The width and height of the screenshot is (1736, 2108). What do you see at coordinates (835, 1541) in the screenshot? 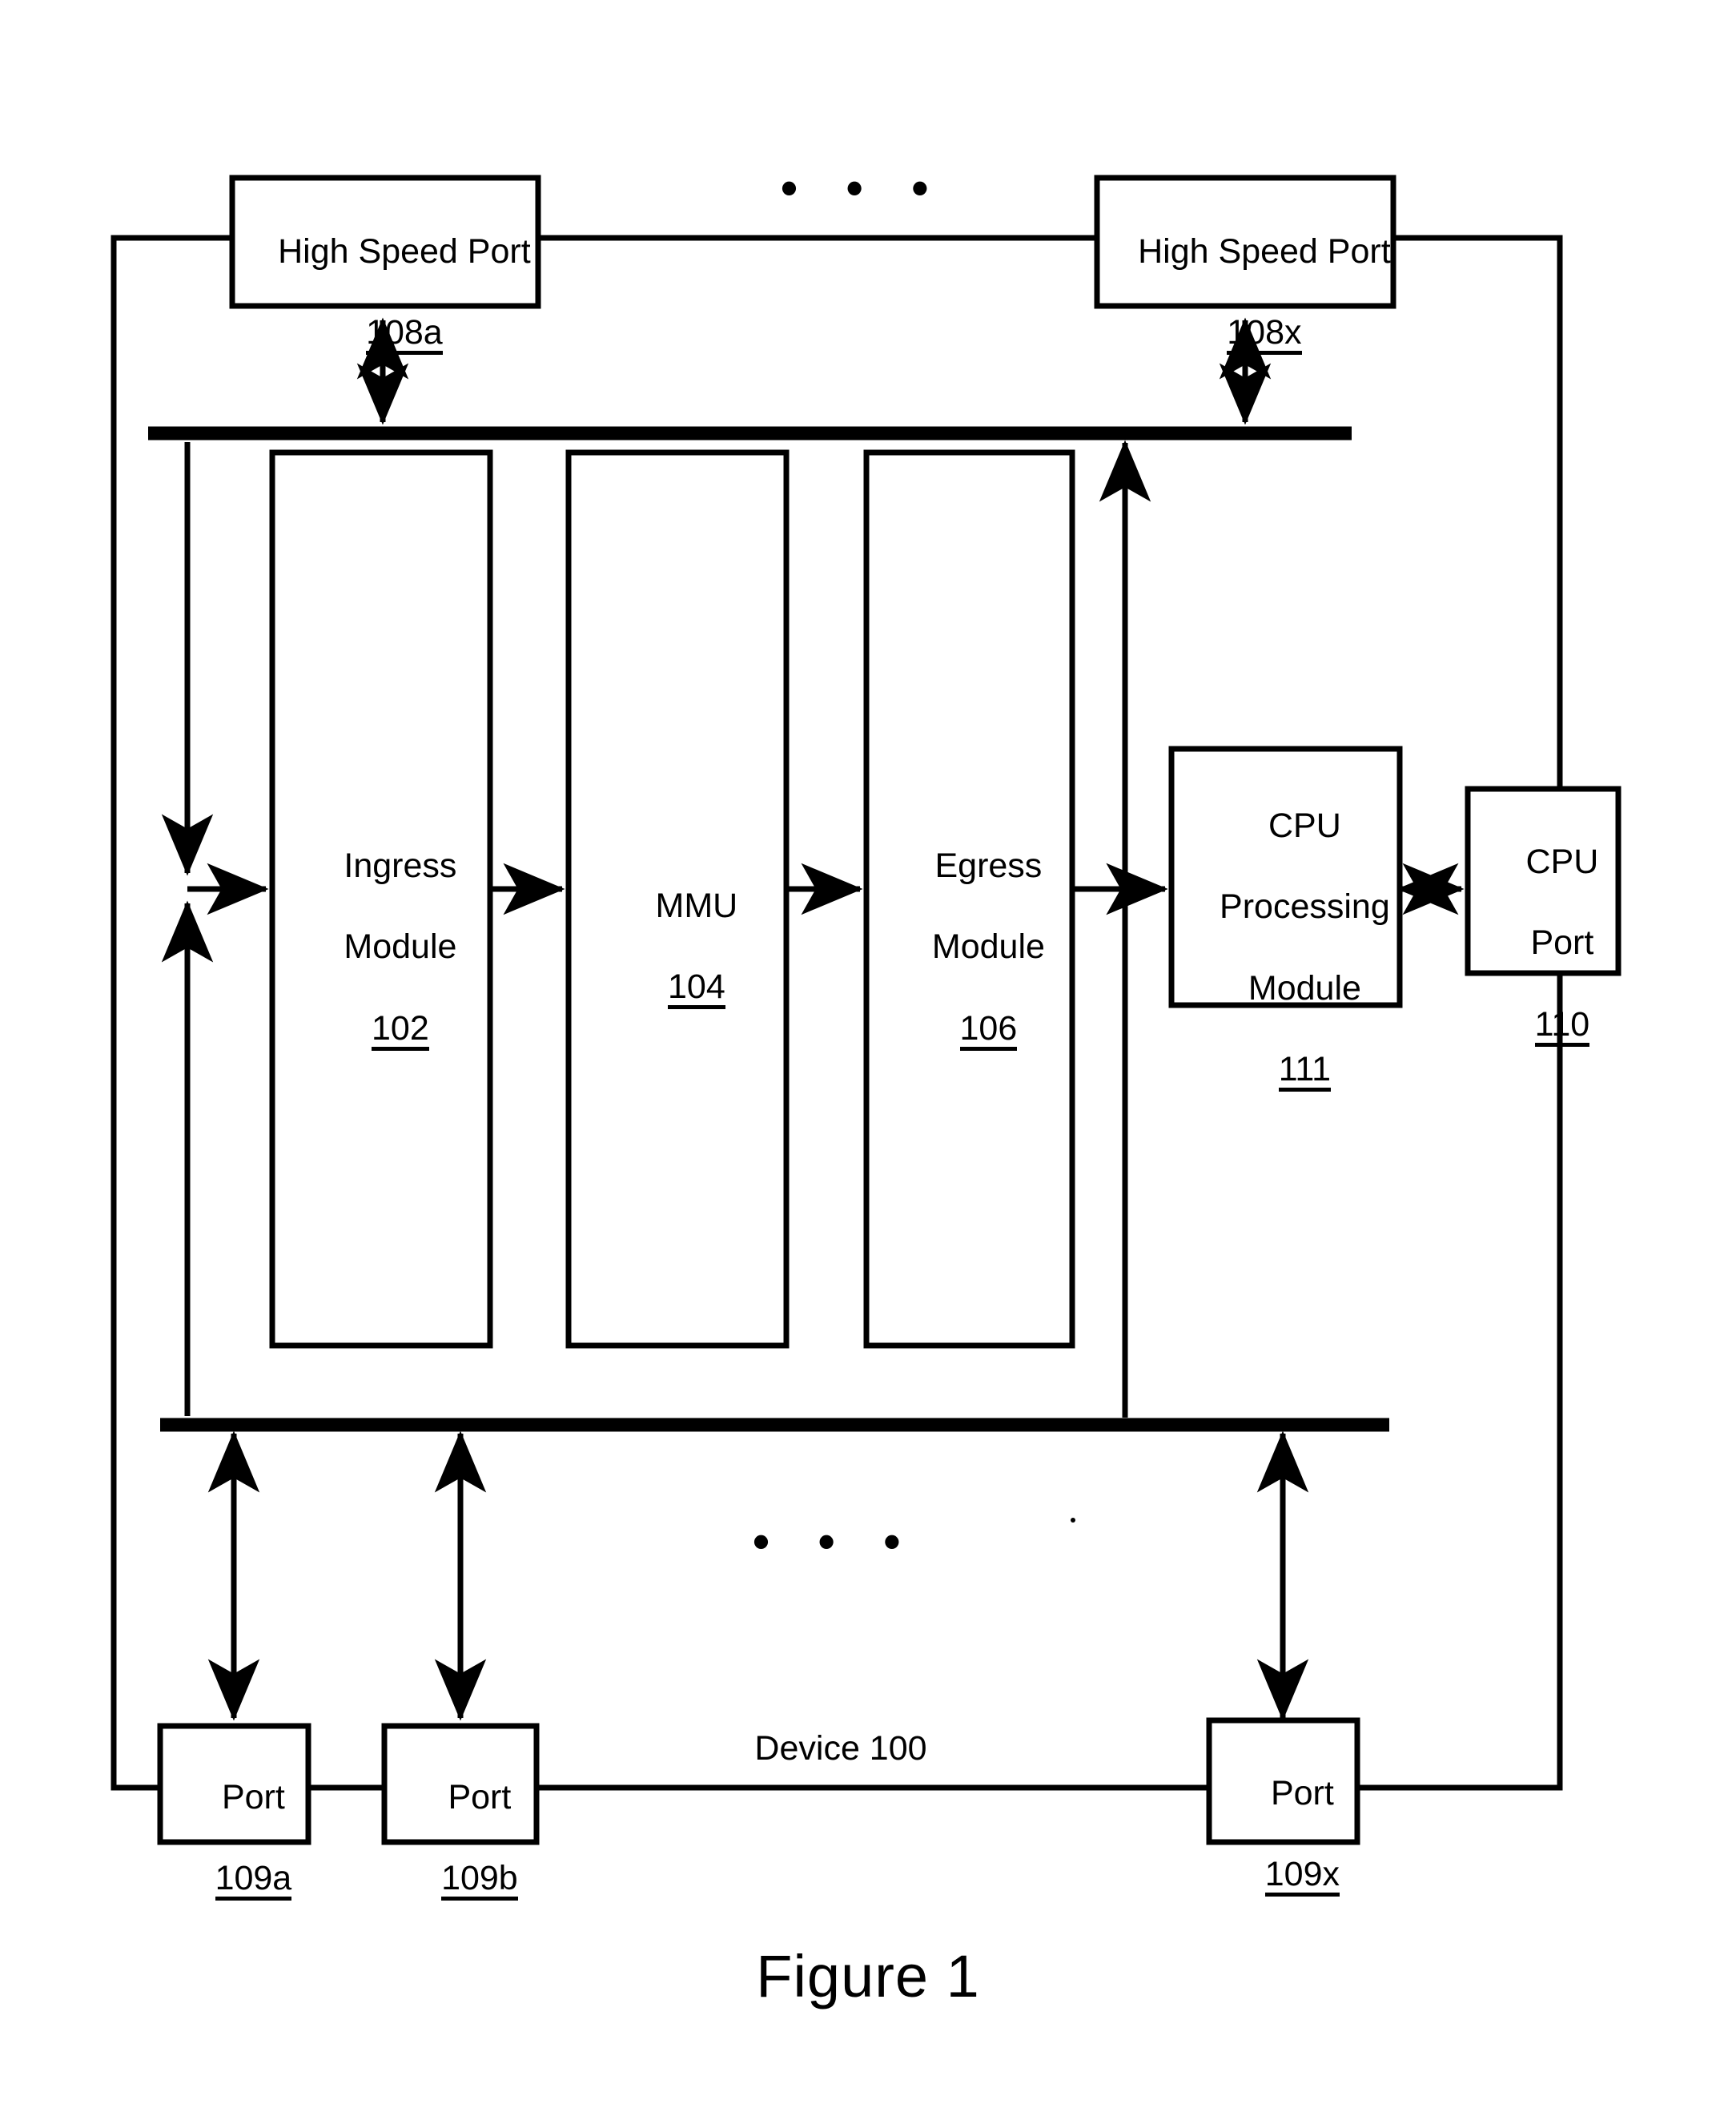
I see `bottom-ellipsis: • • •` at bounding box center [835, 1541].